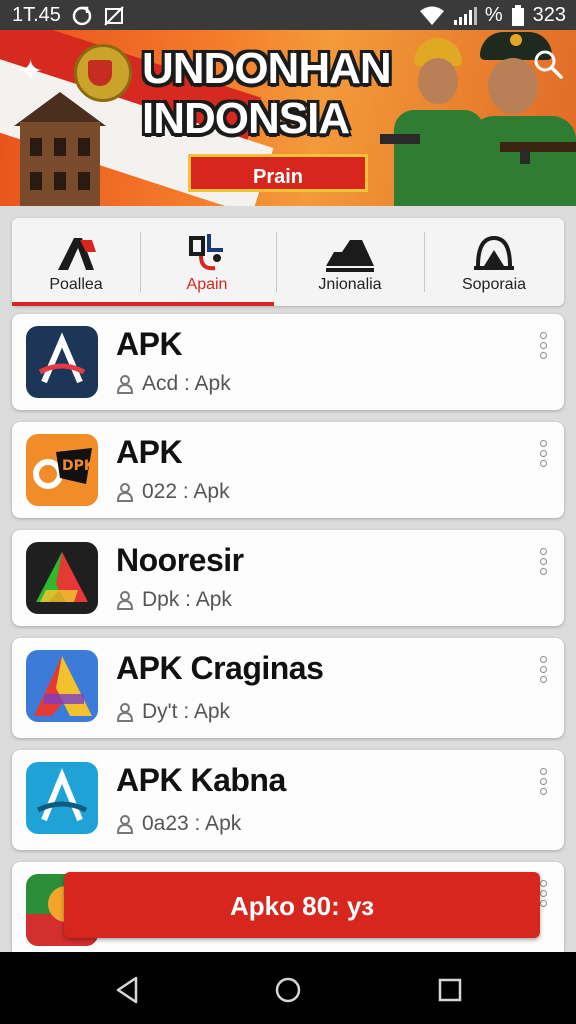 This screenshot has width=576, height=1024. I want to click on app-meta: 022 : Apk, so click(173, 492).